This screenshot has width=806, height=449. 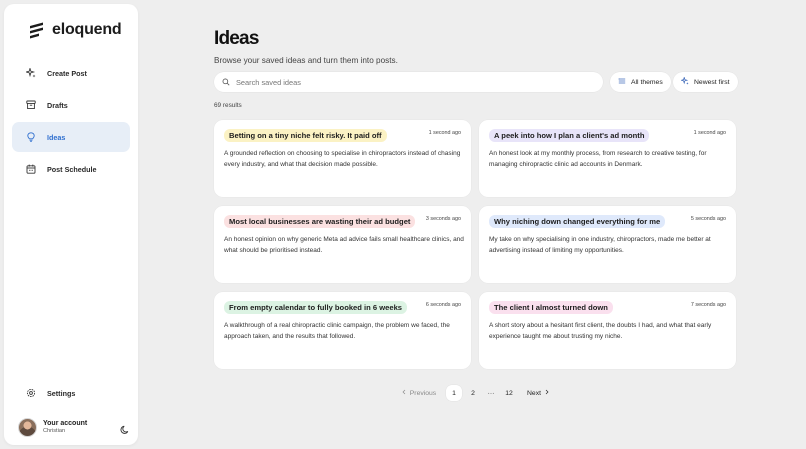 I want to click on sidebar-item-ideas: Ideas, so click(x=71, y=137).